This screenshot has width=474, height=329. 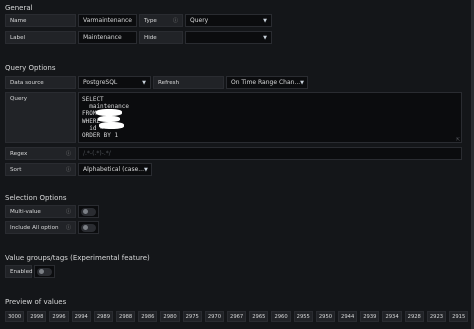 I want to click on preview-value-chip: 2950, so click(x=325, y=316).